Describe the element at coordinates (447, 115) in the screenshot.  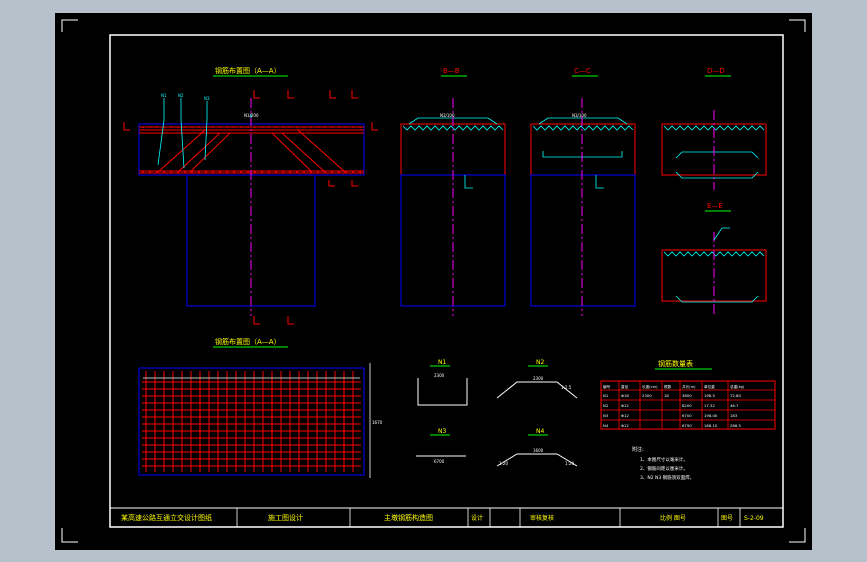
I see `section-b-dim: N3/100` at that location.